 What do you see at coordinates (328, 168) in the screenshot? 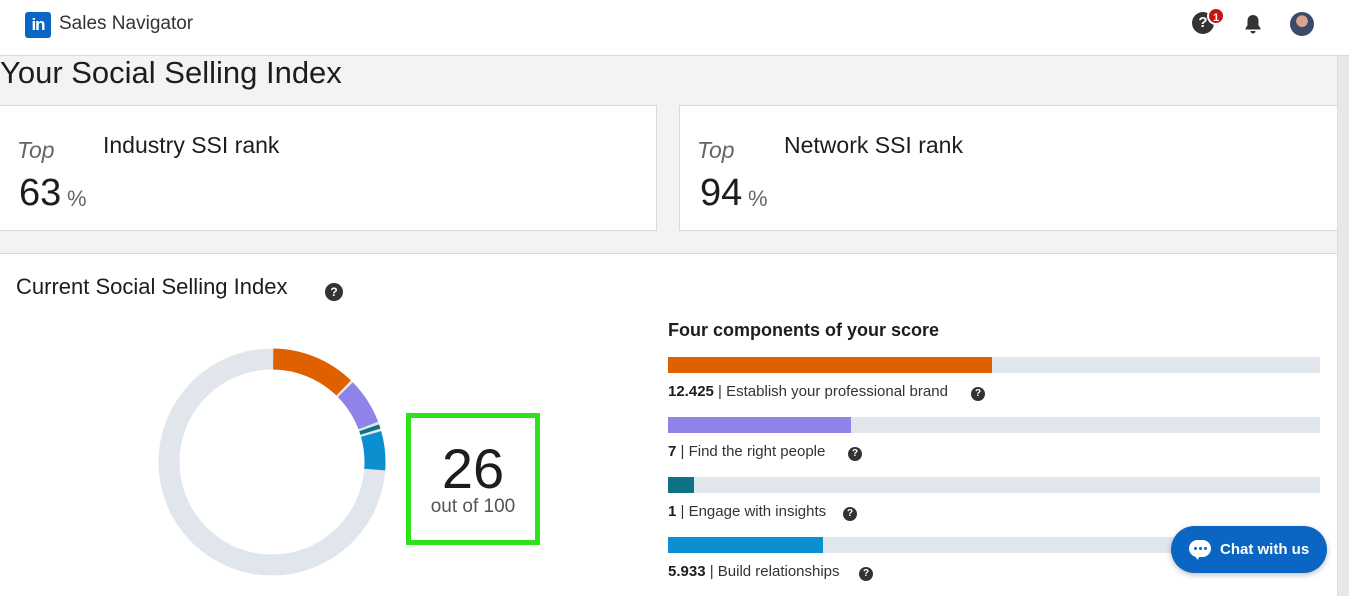
I see `industry-rank-card: Top 63 % Industry SSI rank` at bounding box center [328, 168].